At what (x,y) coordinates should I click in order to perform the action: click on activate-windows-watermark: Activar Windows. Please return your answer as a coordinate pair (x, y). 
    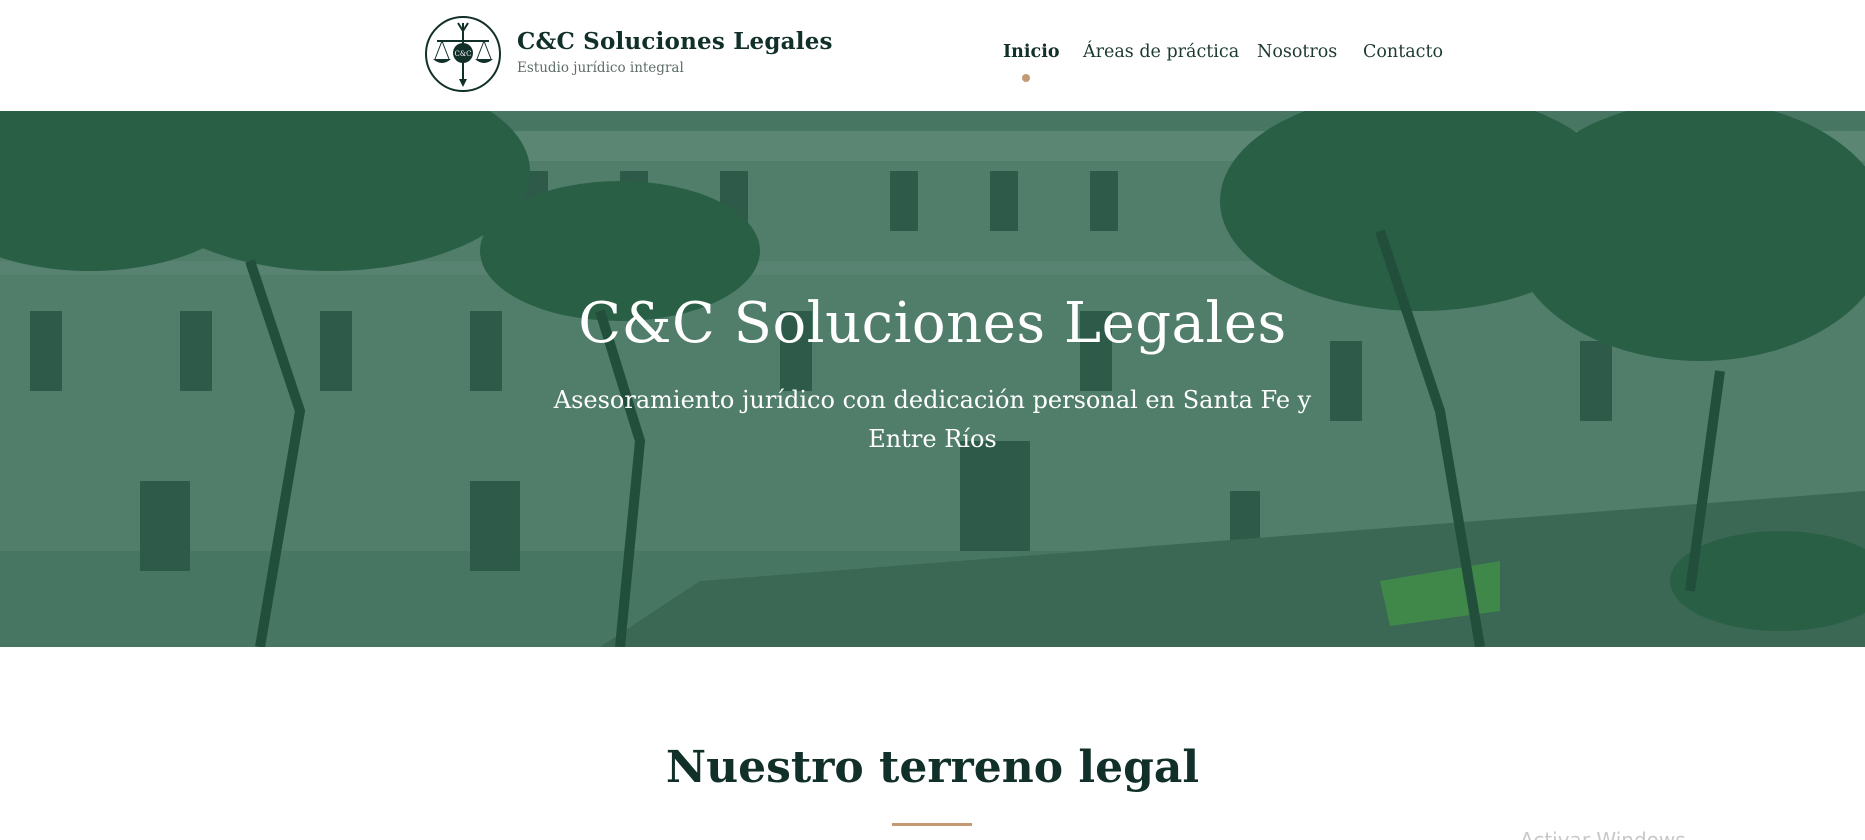
    Looking at the image, I should click on (1603, 834).